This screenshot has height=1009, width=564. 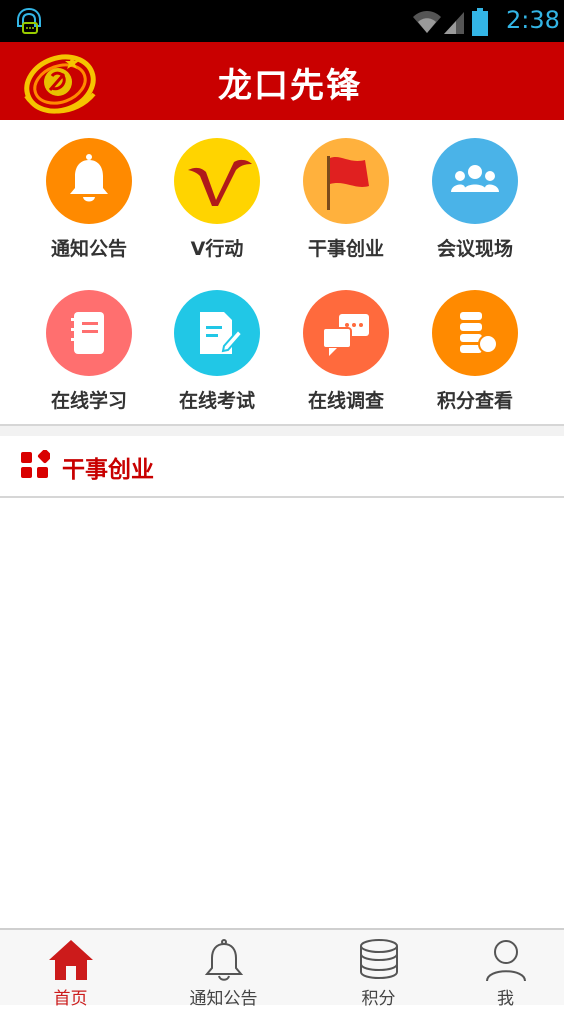 What do you see at coordinates (217, 181) in the screenshot?
I see `v-action-icon` at bounding box center [217, 181].